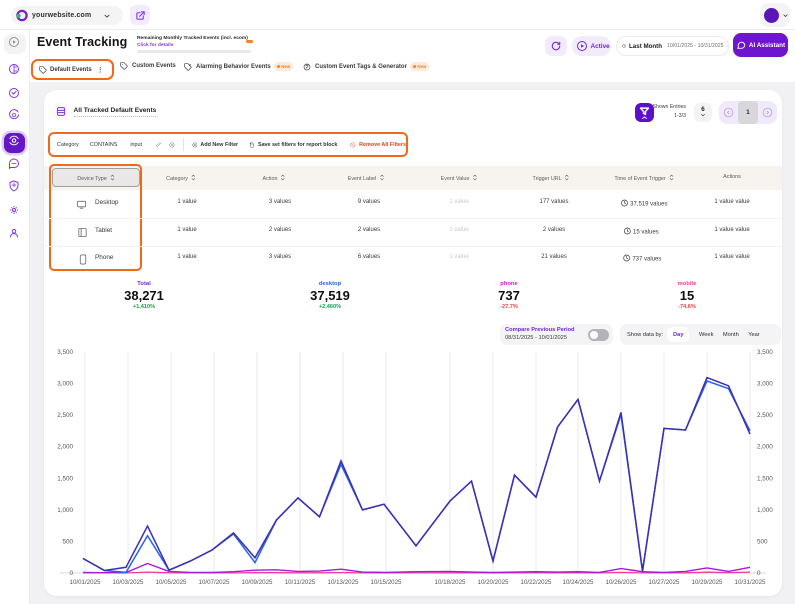 The height and width of the screenshot is (604, 795). What do you see at coordinates (387, 582) in the screenshot?
I see `svg-text: 10/15/2025` at bounding box center [387, 582].